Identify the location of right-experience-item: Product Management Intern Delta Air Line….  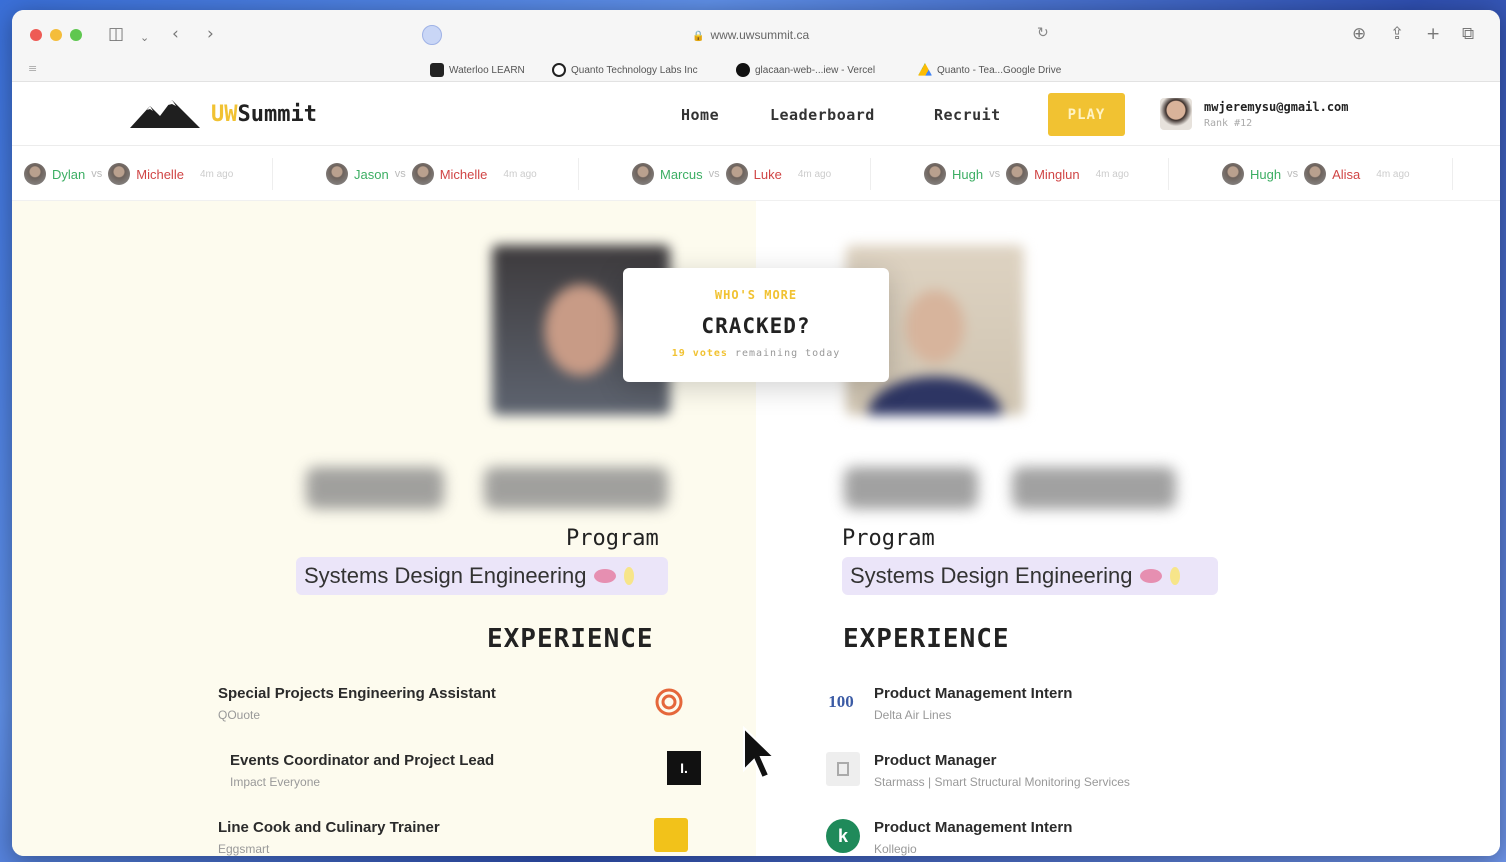
(973, 703).